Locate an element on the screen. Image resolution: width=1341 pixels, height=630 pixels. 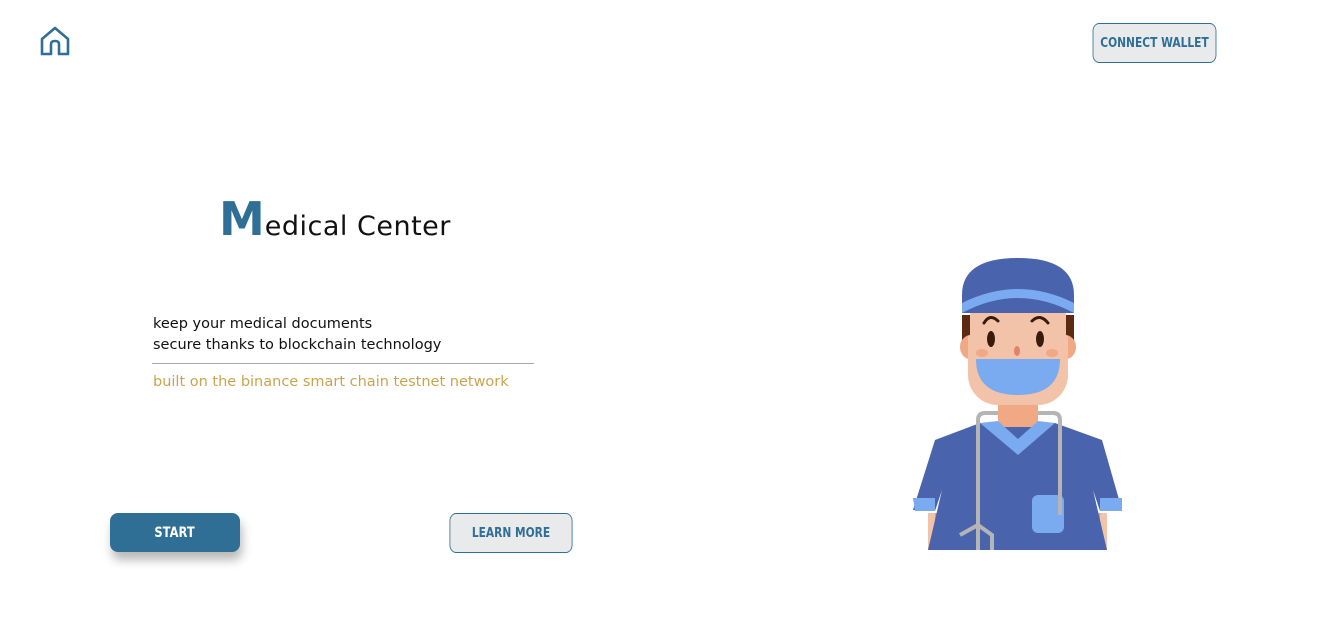
description-line-1: keep your medical documents is located at coordinates (263, 324).